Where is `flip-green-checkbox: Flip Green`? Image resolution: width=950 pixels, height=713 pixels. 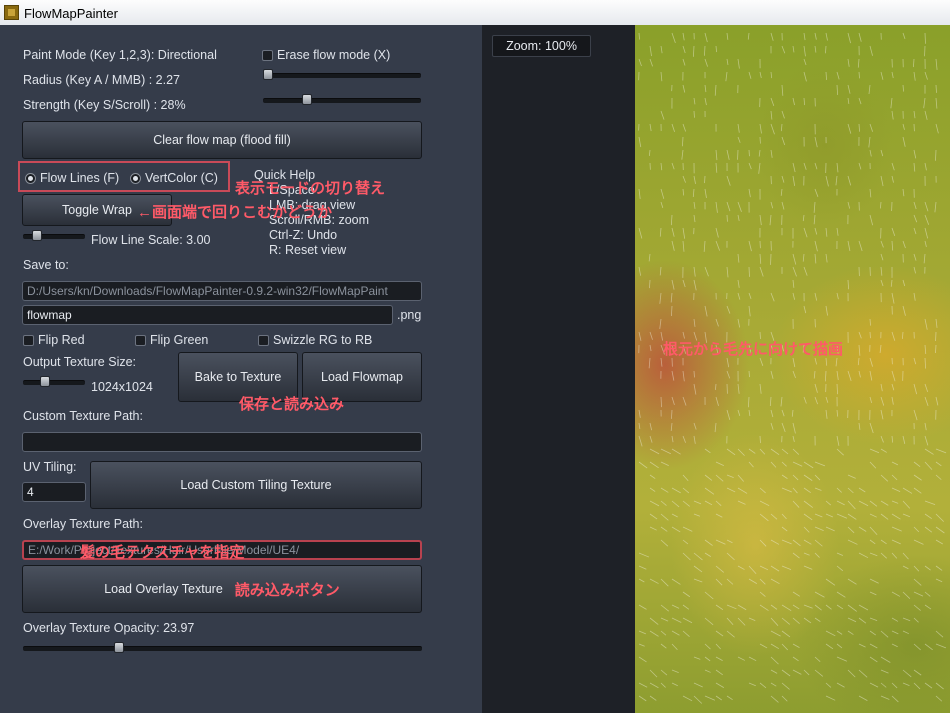
flip-green-checkbox: Flip Green is located at coordinates (171, 340).